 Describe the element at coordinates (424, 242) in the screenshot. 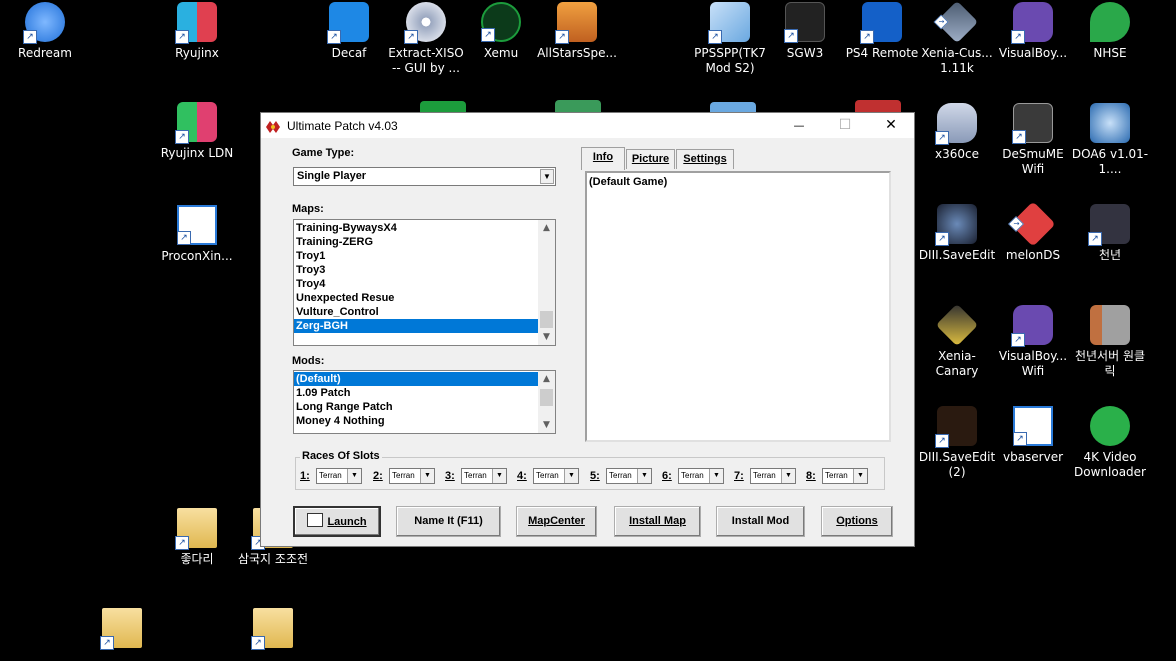

I see `list-item: Training-ZERG` at that location.